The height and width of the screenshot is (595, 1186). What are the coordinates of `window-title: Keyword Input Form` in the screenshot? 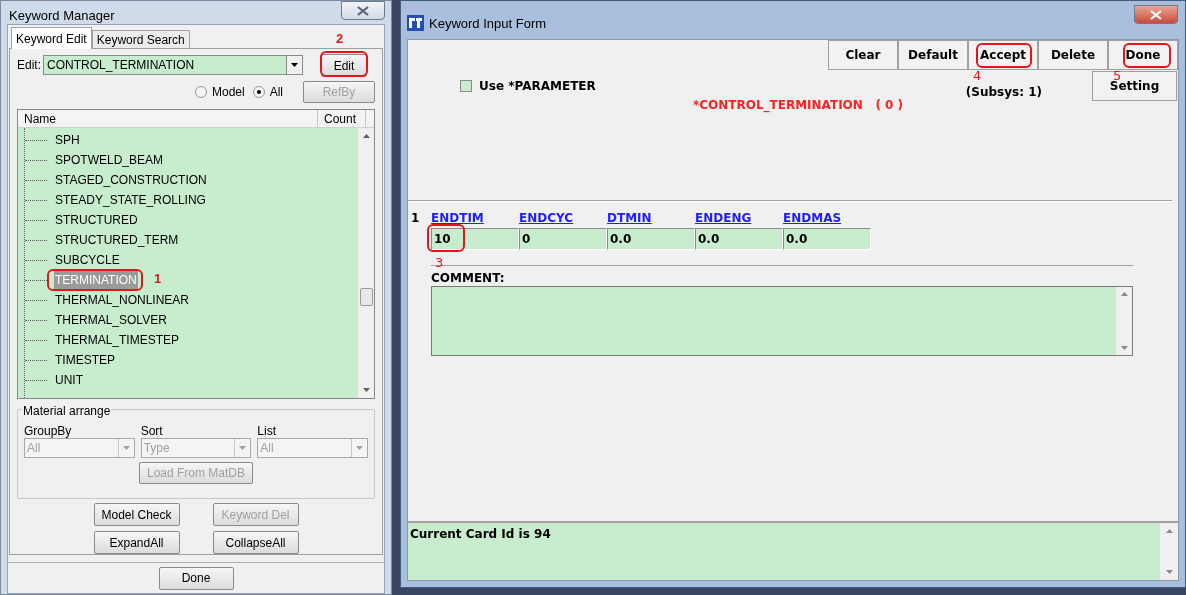 It's located at (488, 23).